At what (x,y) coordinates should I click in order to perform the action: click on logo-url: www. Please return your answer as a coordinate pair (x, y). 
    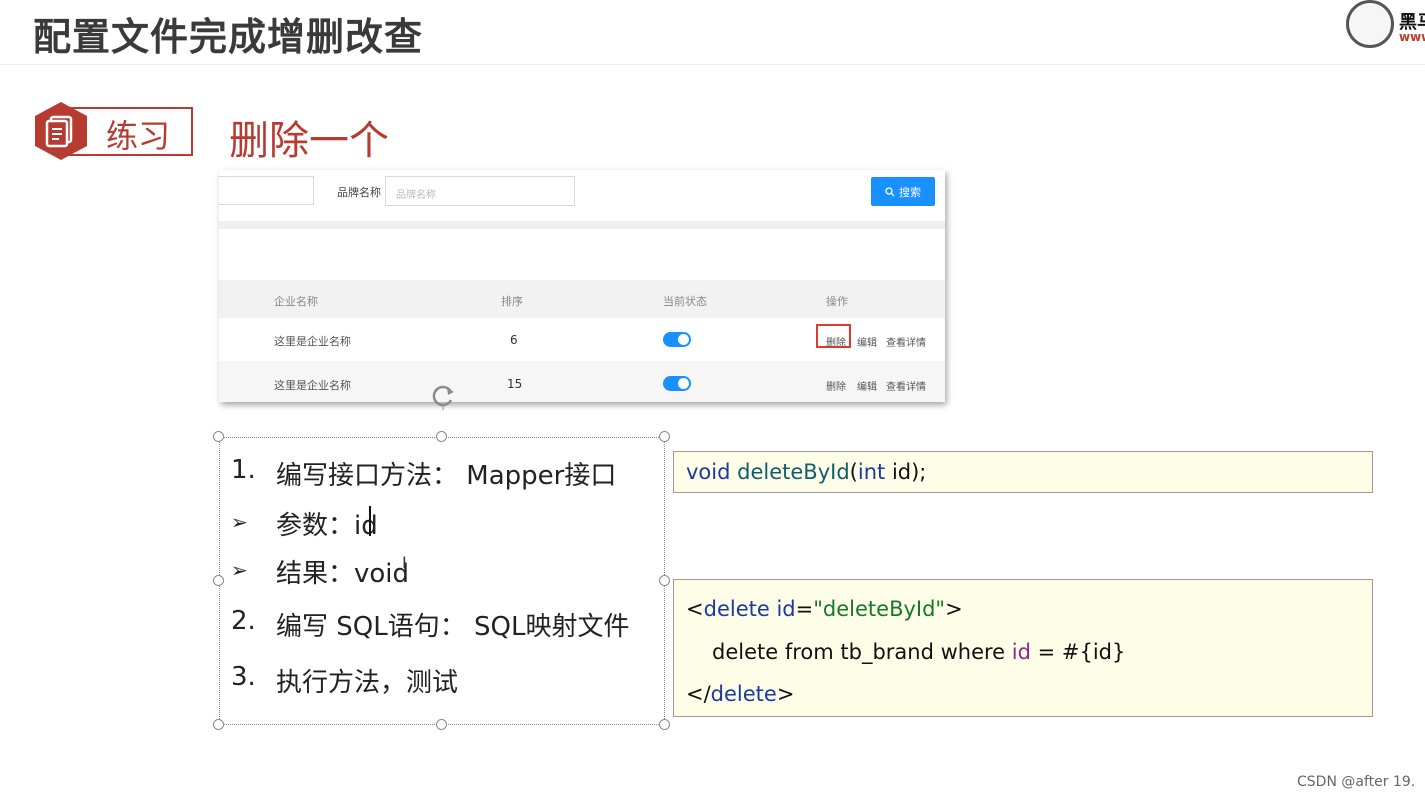
    Looking at the image, I should click on (1412, 37).